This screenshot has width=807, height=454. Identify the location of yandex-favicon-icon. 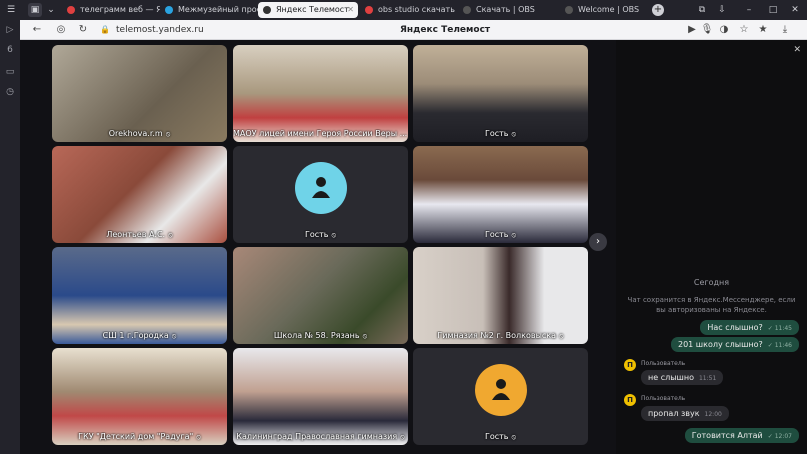
(369, 10).